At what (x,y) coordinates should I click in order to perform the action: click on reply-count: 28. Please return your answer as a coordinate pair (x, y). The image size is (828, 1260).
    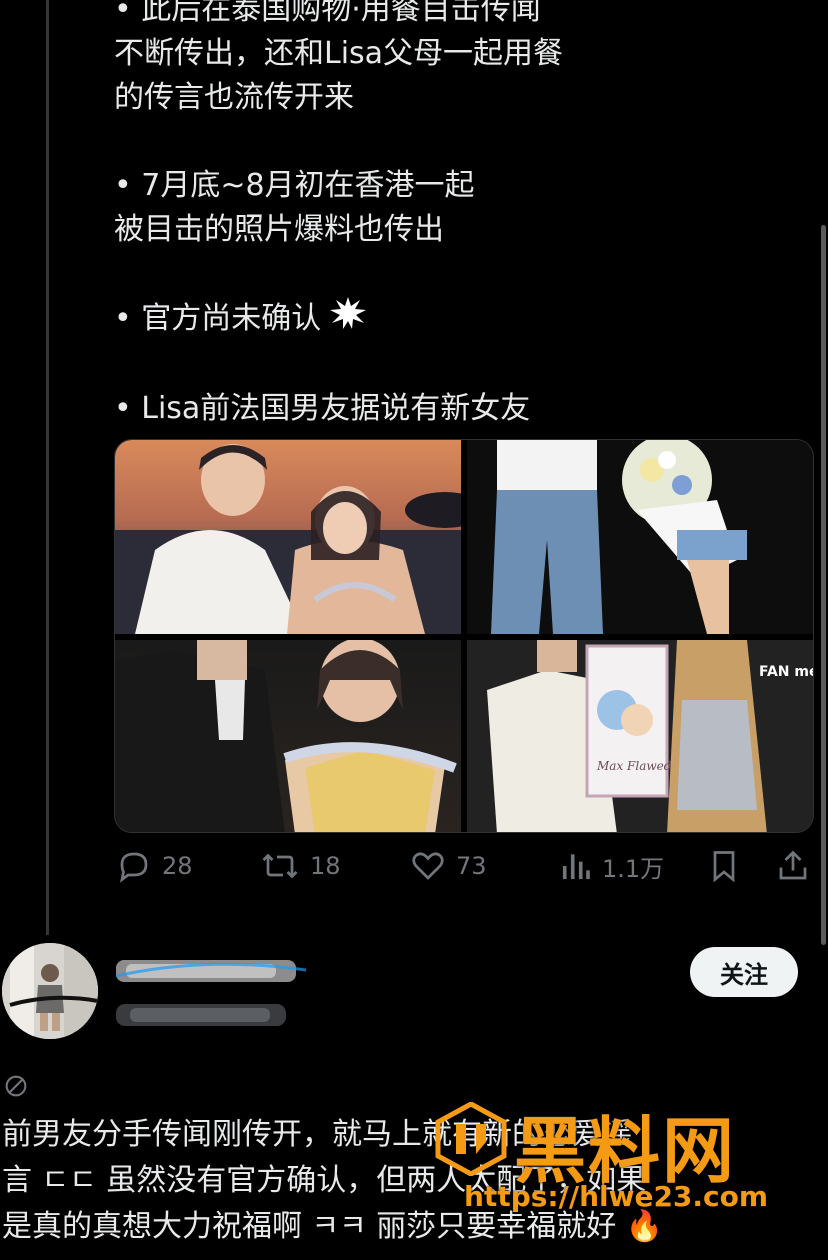
    Looking at the image, I should click on (177, 866).